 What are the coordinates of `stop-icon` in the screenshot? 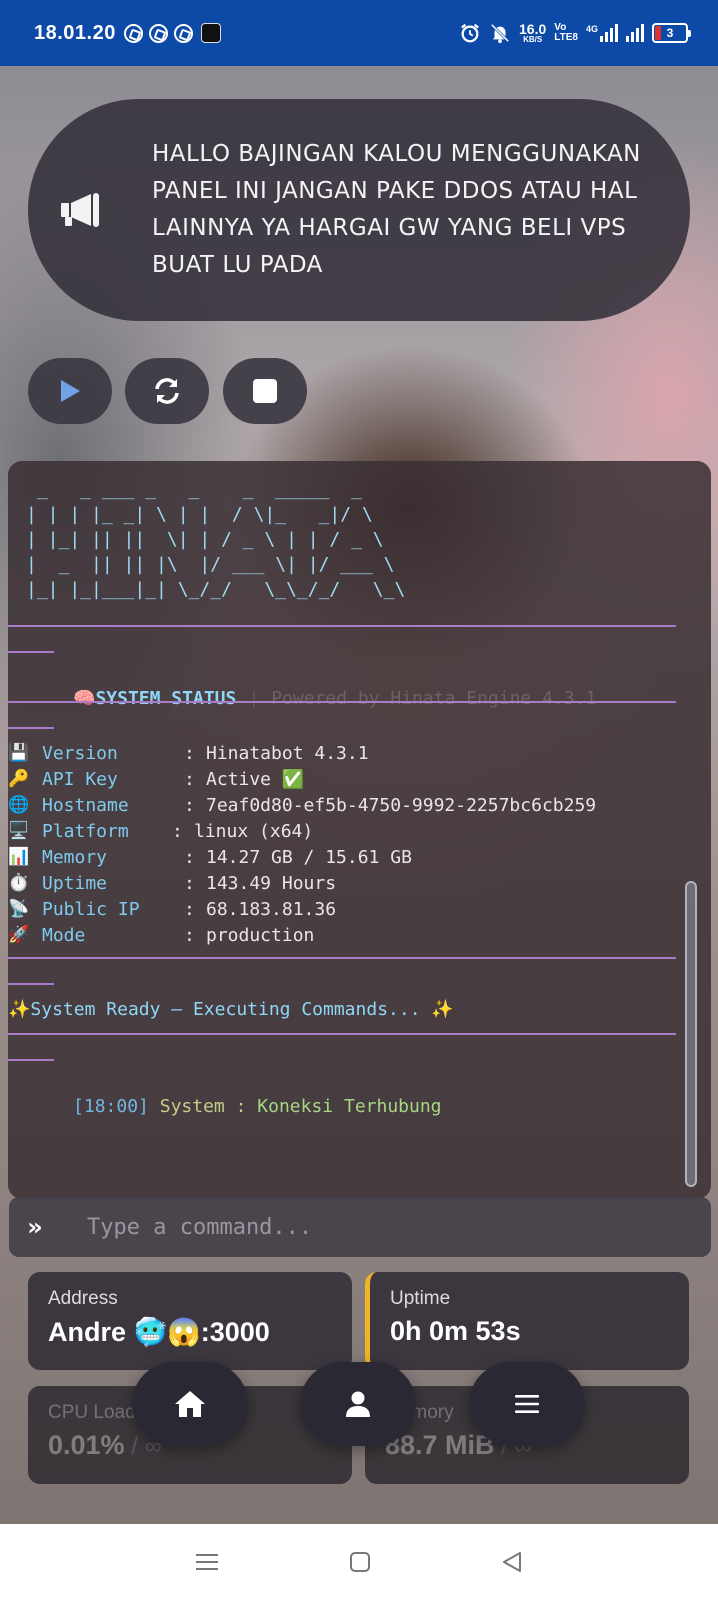 It's located at (265, 391).